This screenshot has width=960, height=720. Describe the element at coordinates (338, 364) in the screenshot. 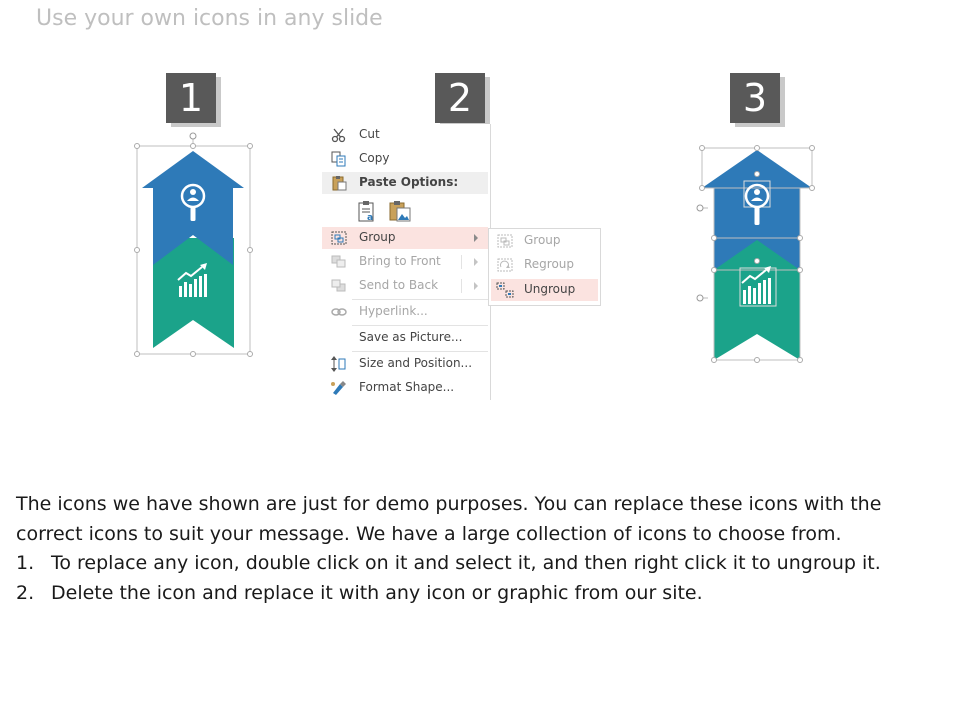

I see `size-position-icon` at that location.